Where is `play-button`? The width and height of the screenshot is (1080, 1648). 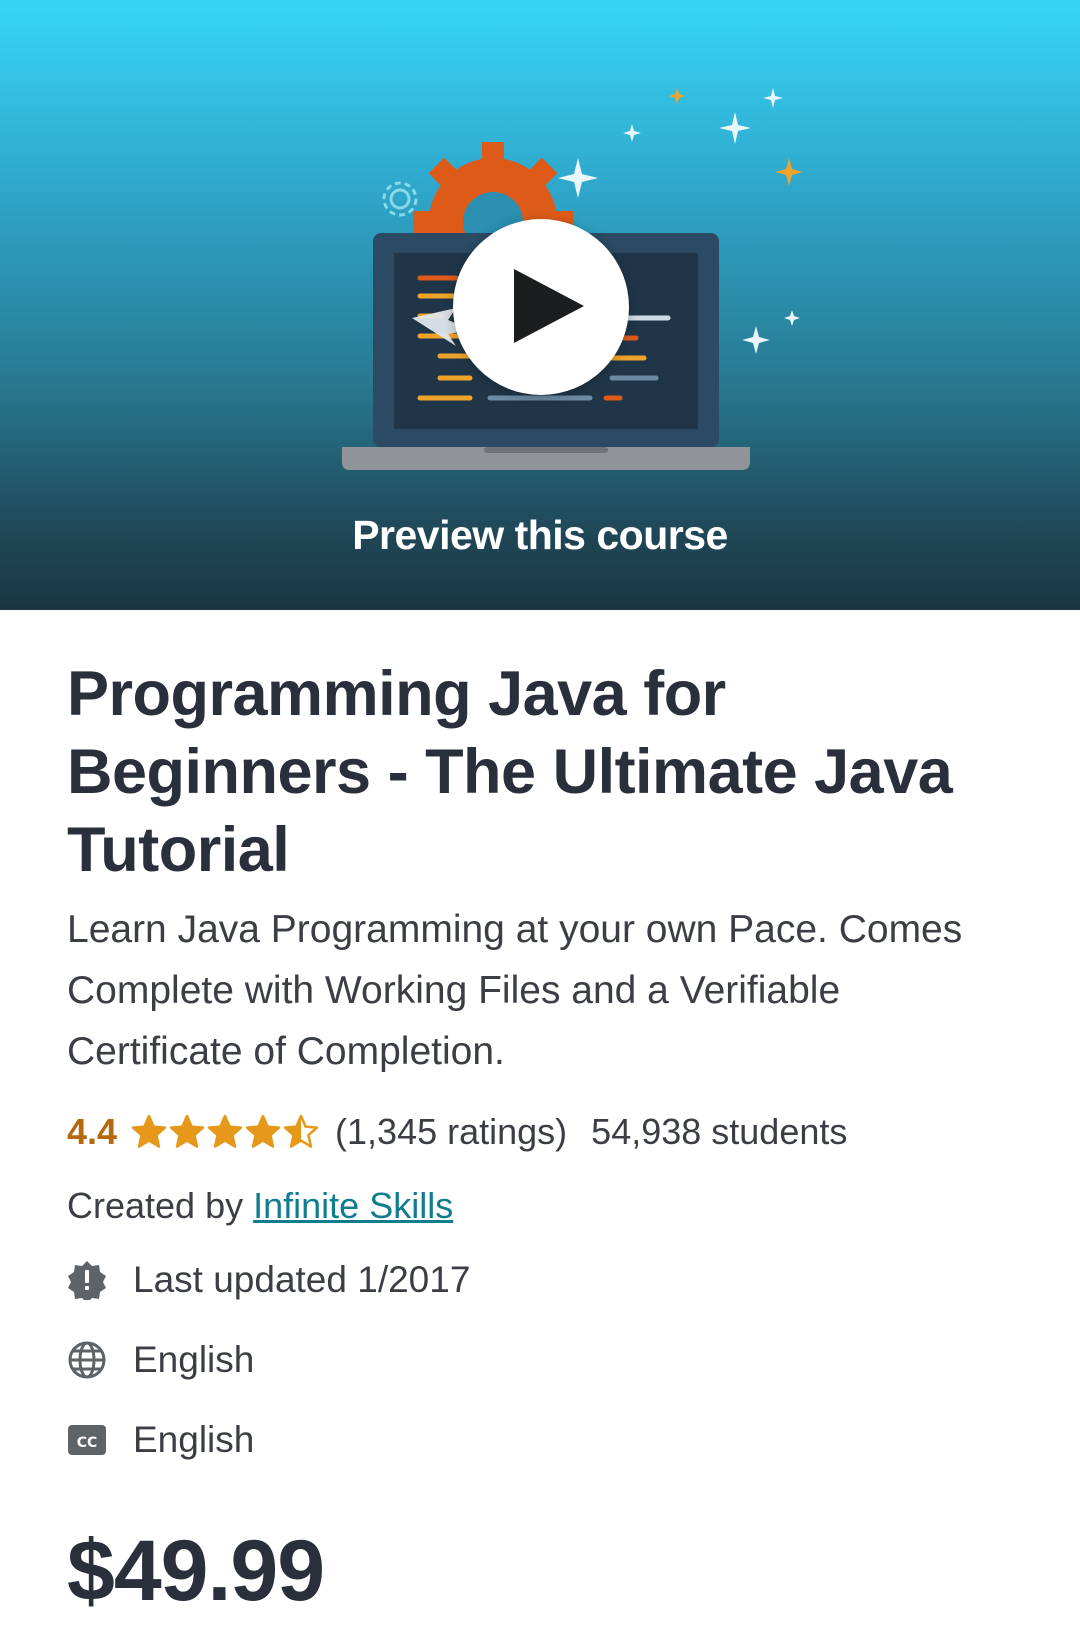 play-button is located at coordinates (541, 307).